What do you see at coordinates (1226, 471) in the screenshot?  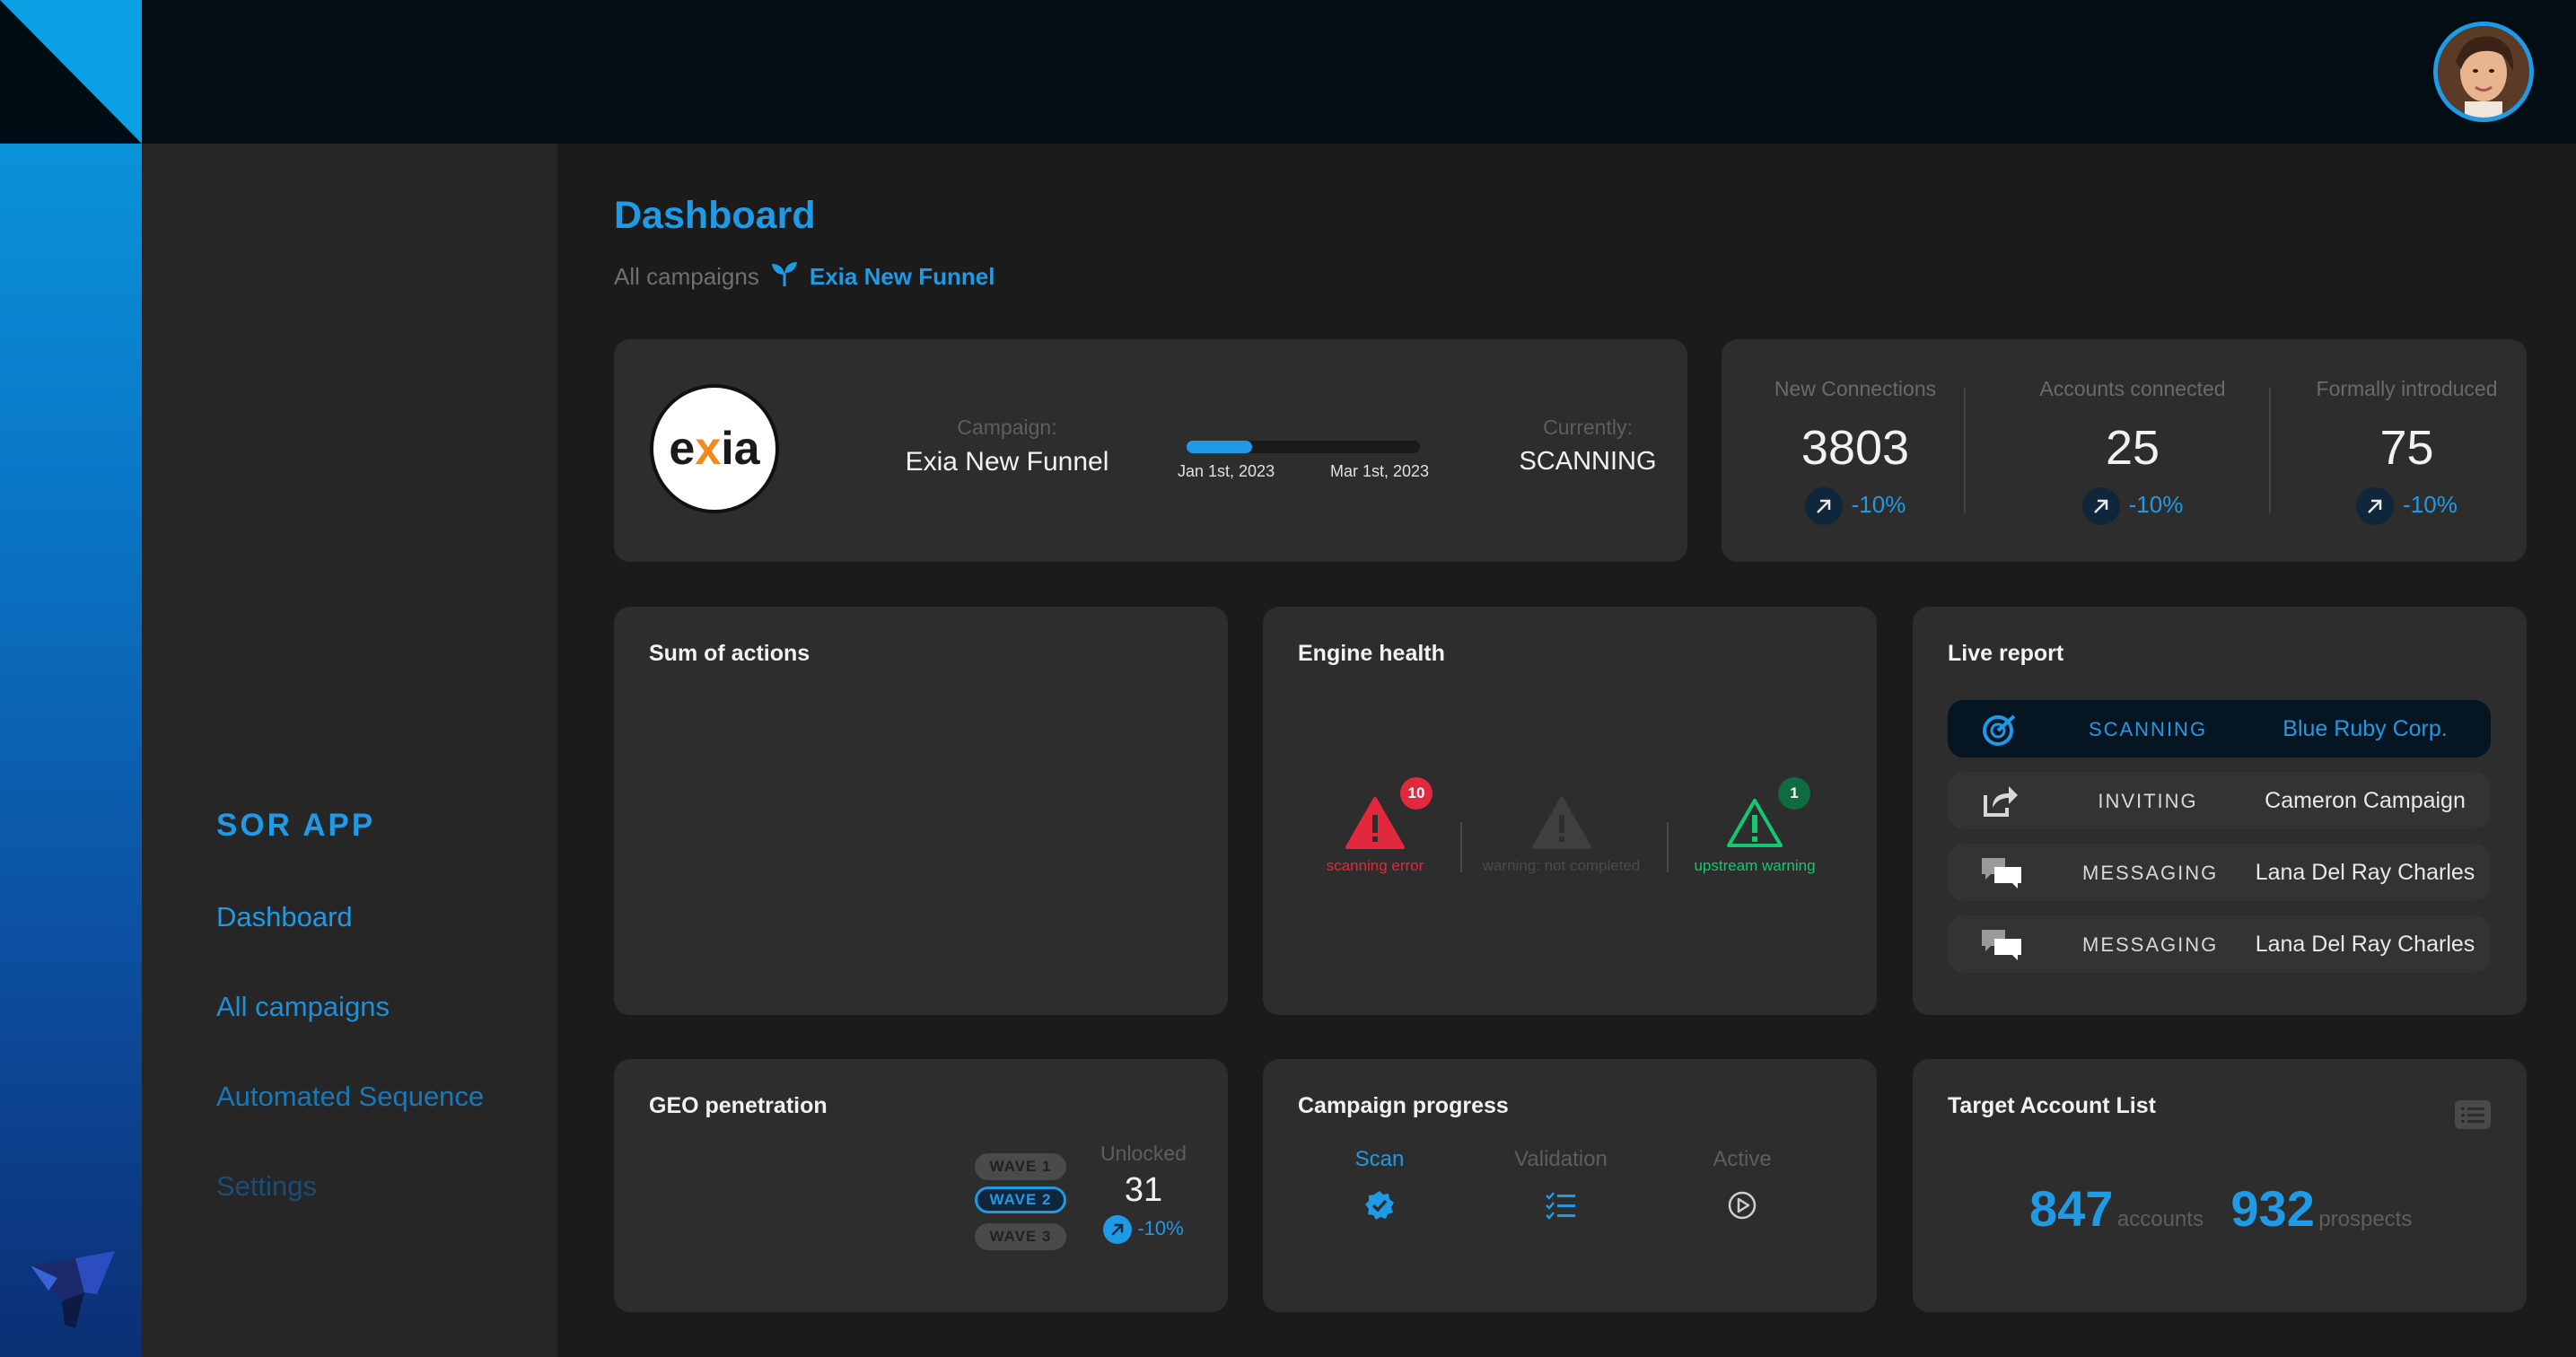 I see `timeline-start: Jan 1st, 2023` at bounding box center [1226, 471].